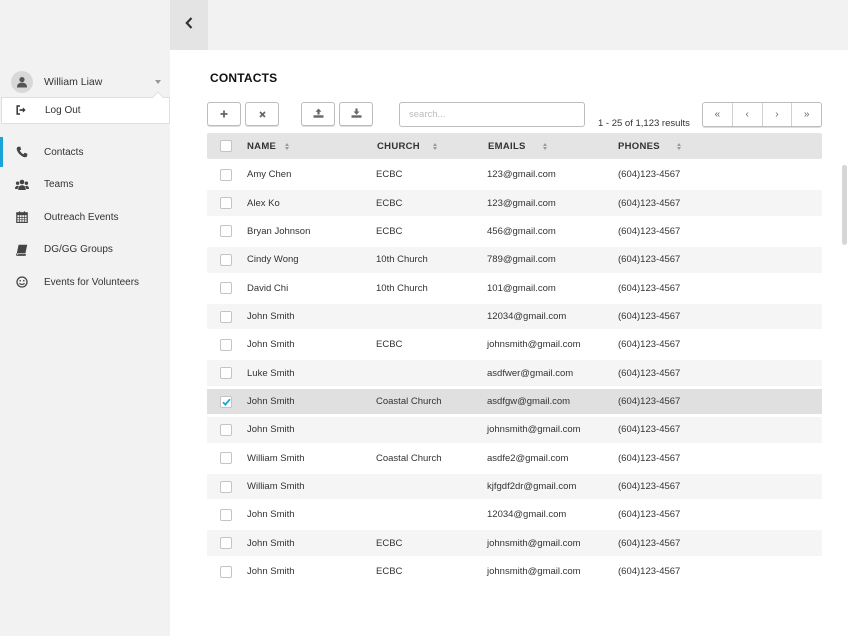  I want to click on first-page-button: «, so click(718, 114).